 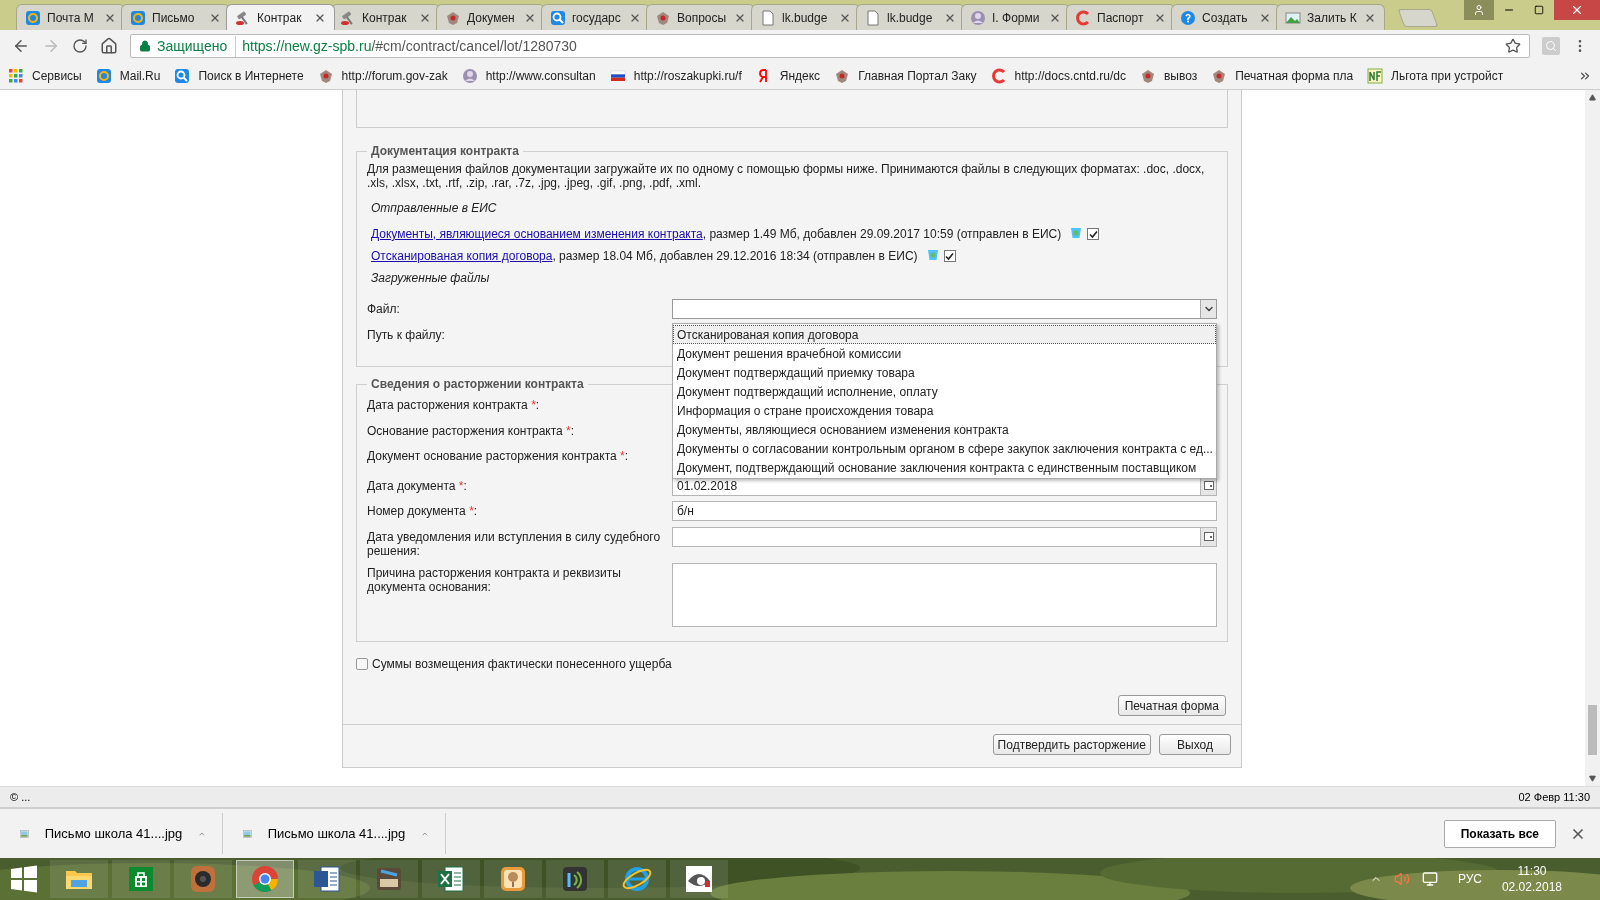 I want to click on dropdown-option: Документ решения врачебной комиссии, so click(x=944, y=353).